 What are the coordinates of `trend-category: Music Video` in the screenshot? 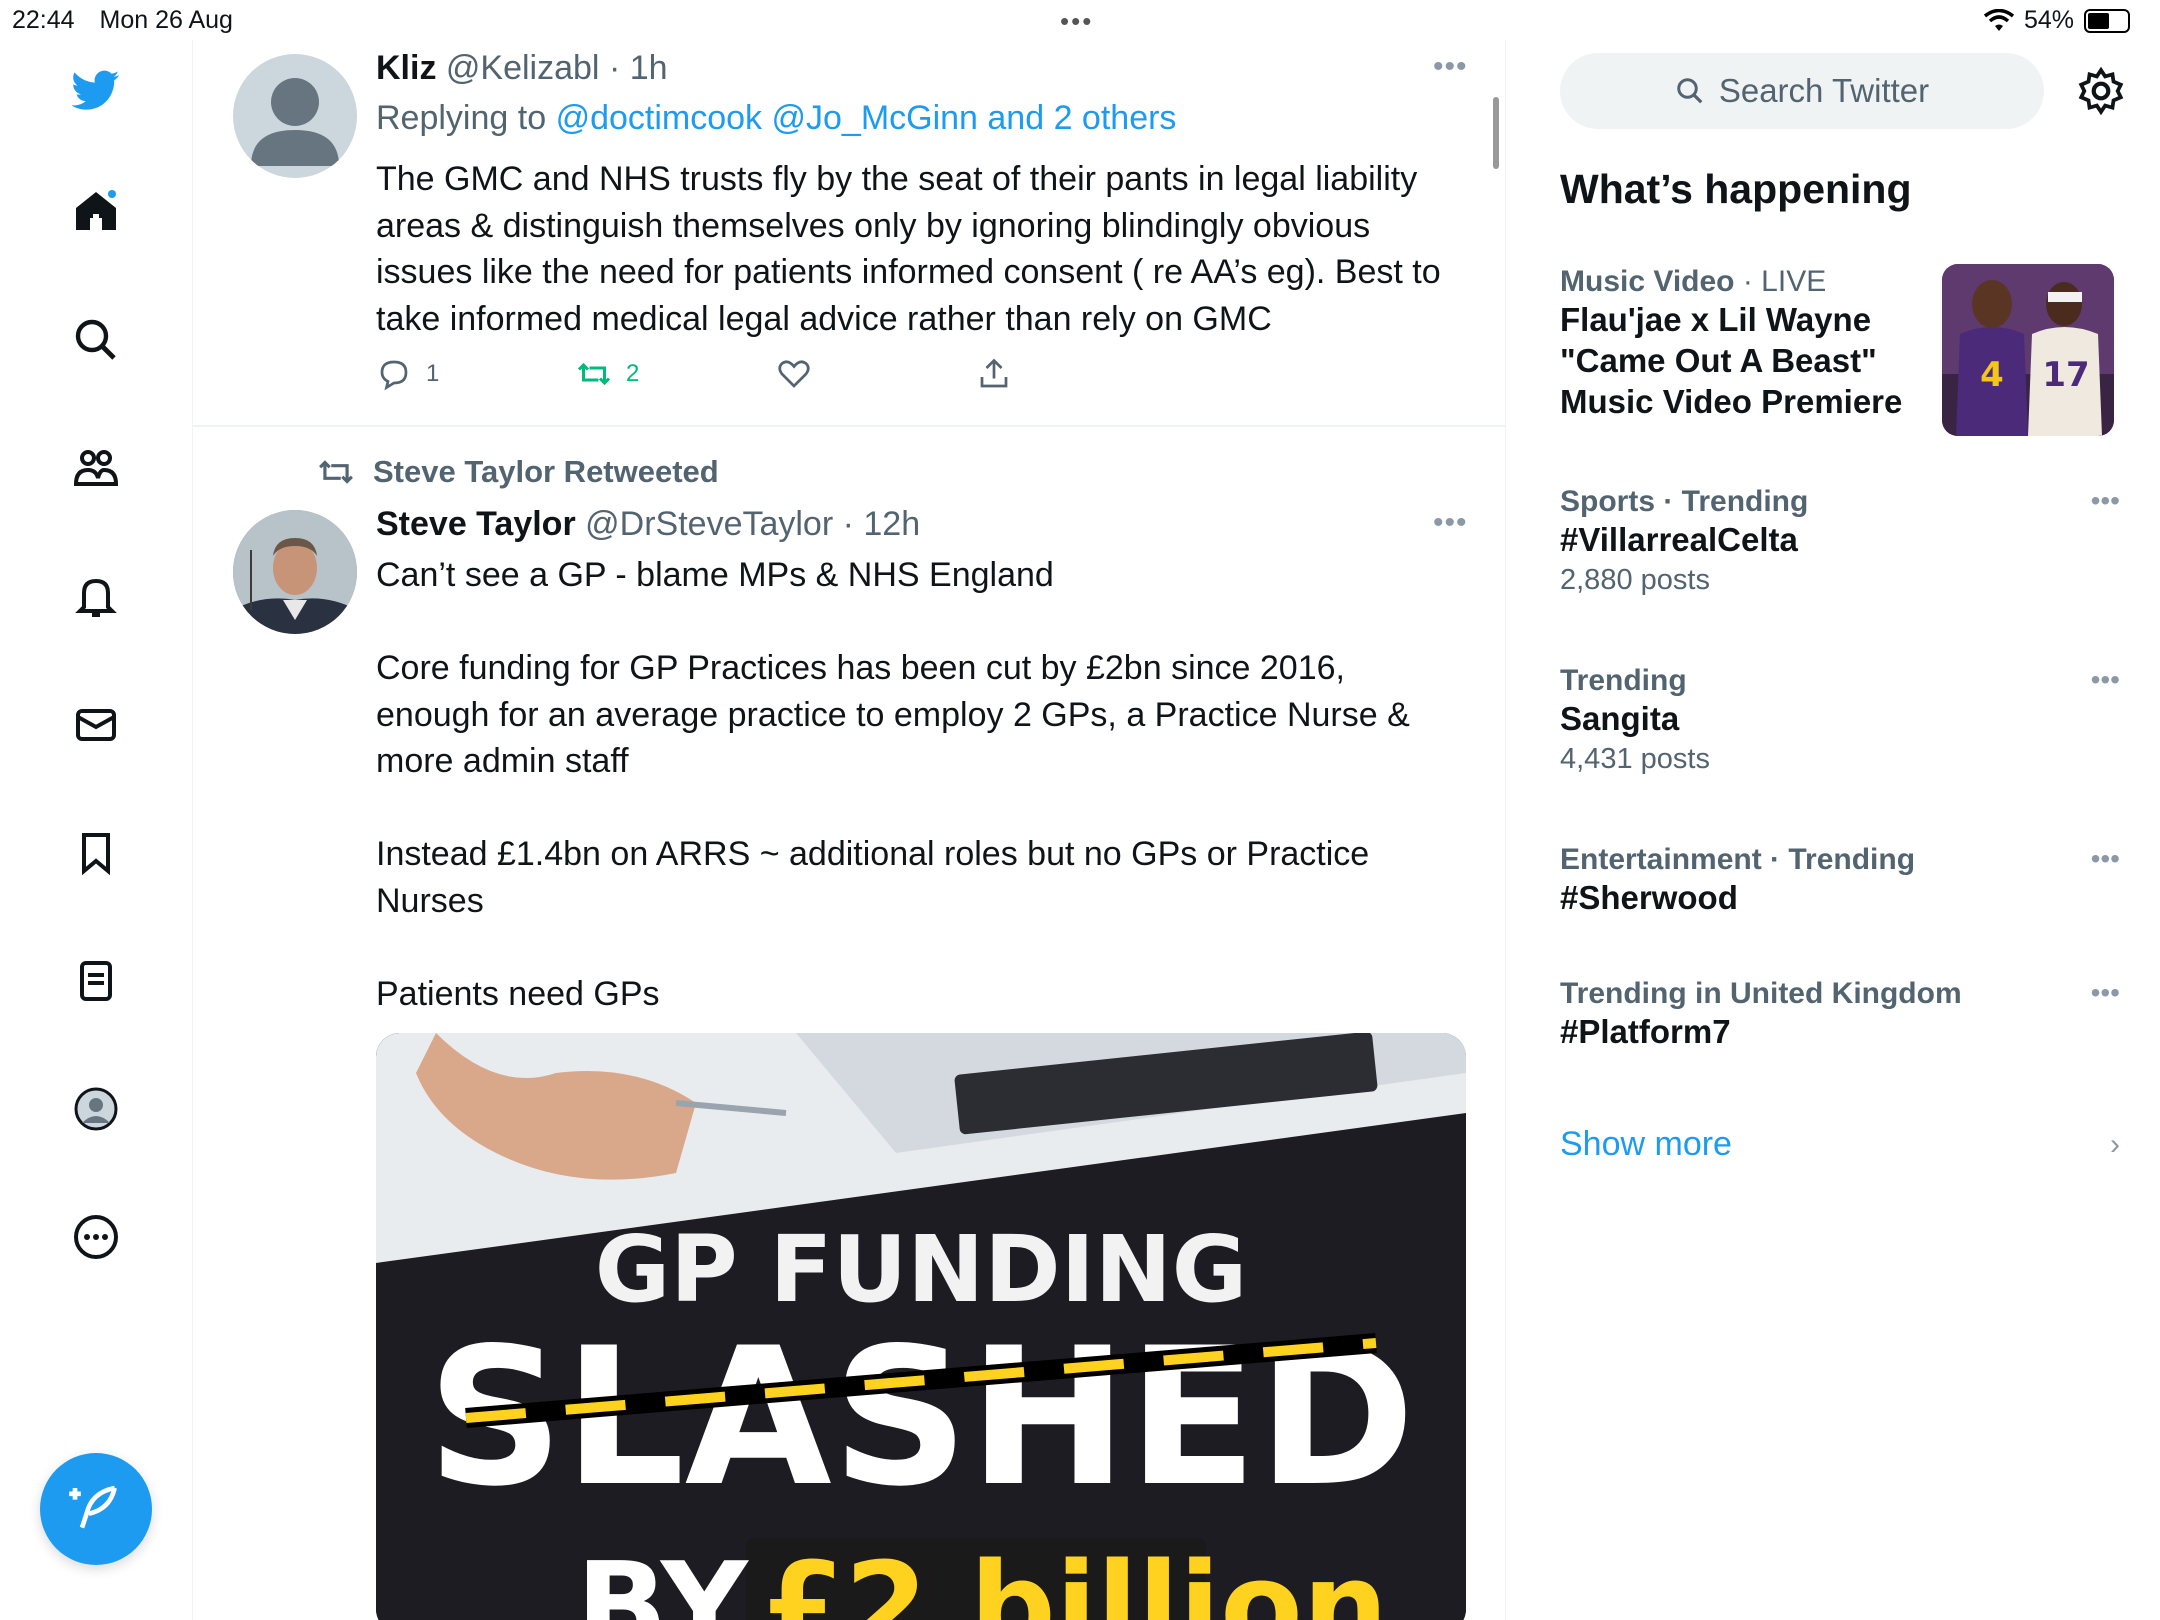 It's located at (1647, 281).